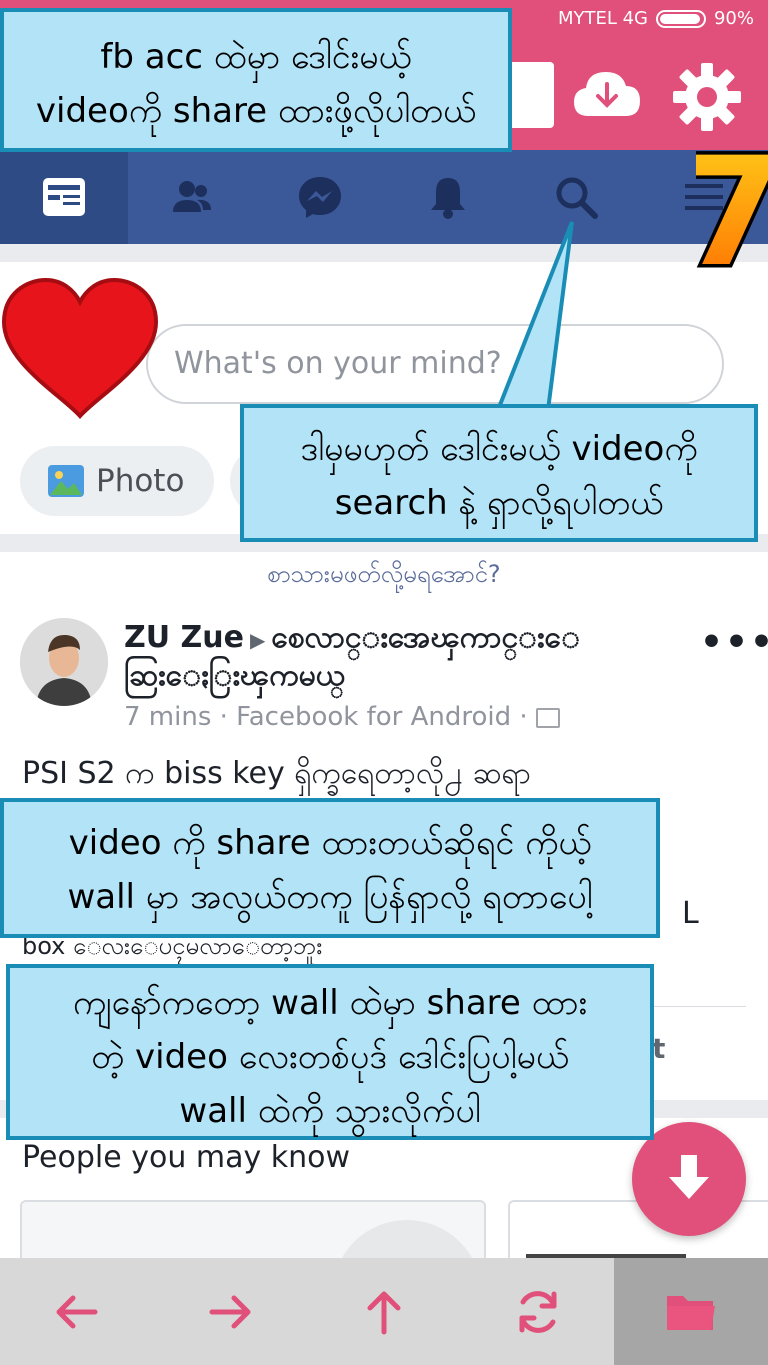  Describe the element at coordinates (256, 57) in the screenshot. I see `callout-line: fb acc ထဲမှာ ဒေါင်းမယ့်` at that location.